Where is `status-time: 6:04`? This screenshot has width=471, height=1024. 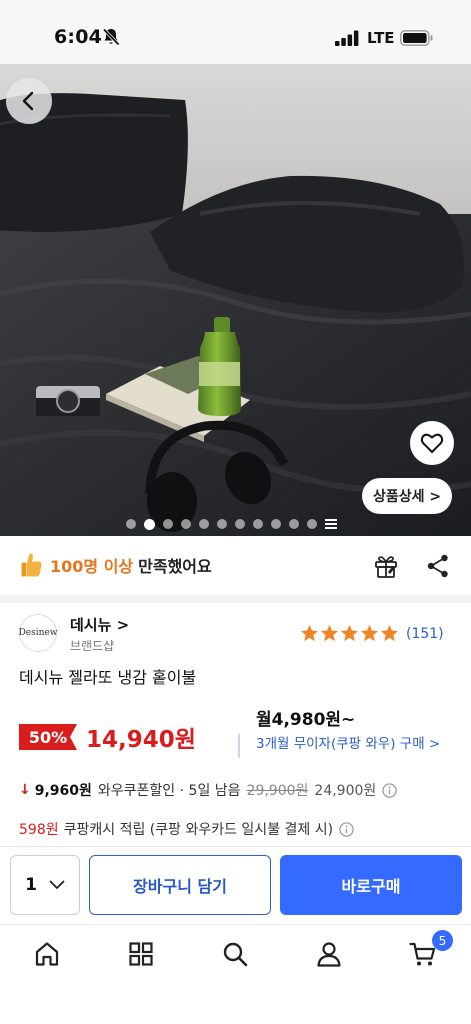 status-time: 6:04 is located at coordinates (78, 37).